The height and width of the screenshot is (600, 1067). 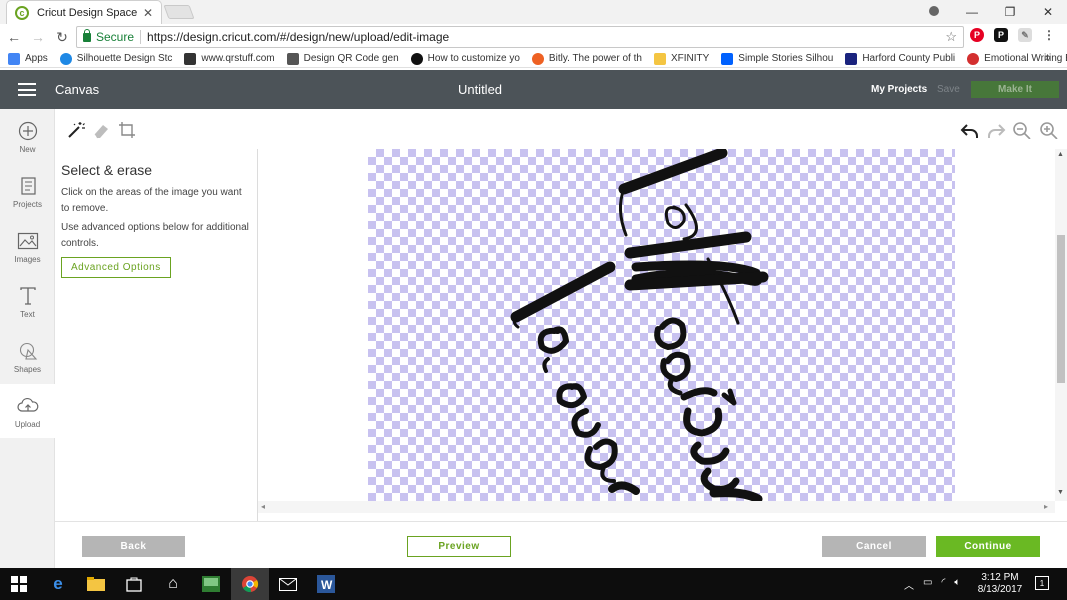 I want to click on back-button: Back, so click(x=133, y=546).